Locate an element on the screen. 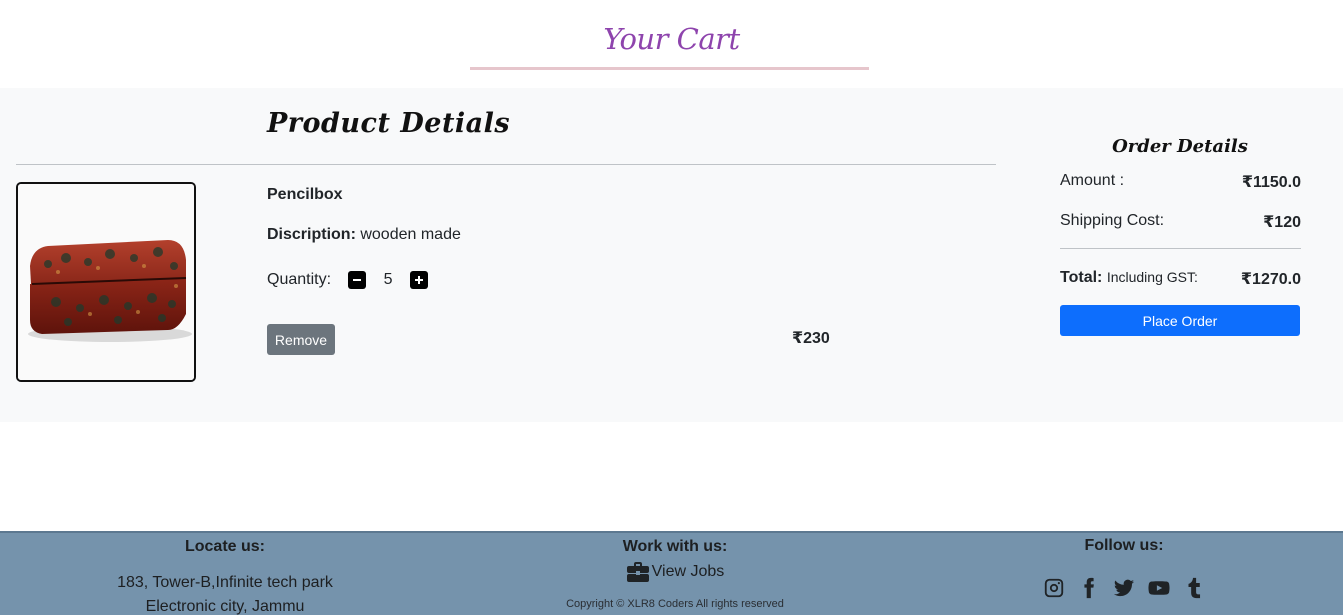 The image size is (1343, 615). total-value: ₹1270.0 is located at coordinates (1270, 279).